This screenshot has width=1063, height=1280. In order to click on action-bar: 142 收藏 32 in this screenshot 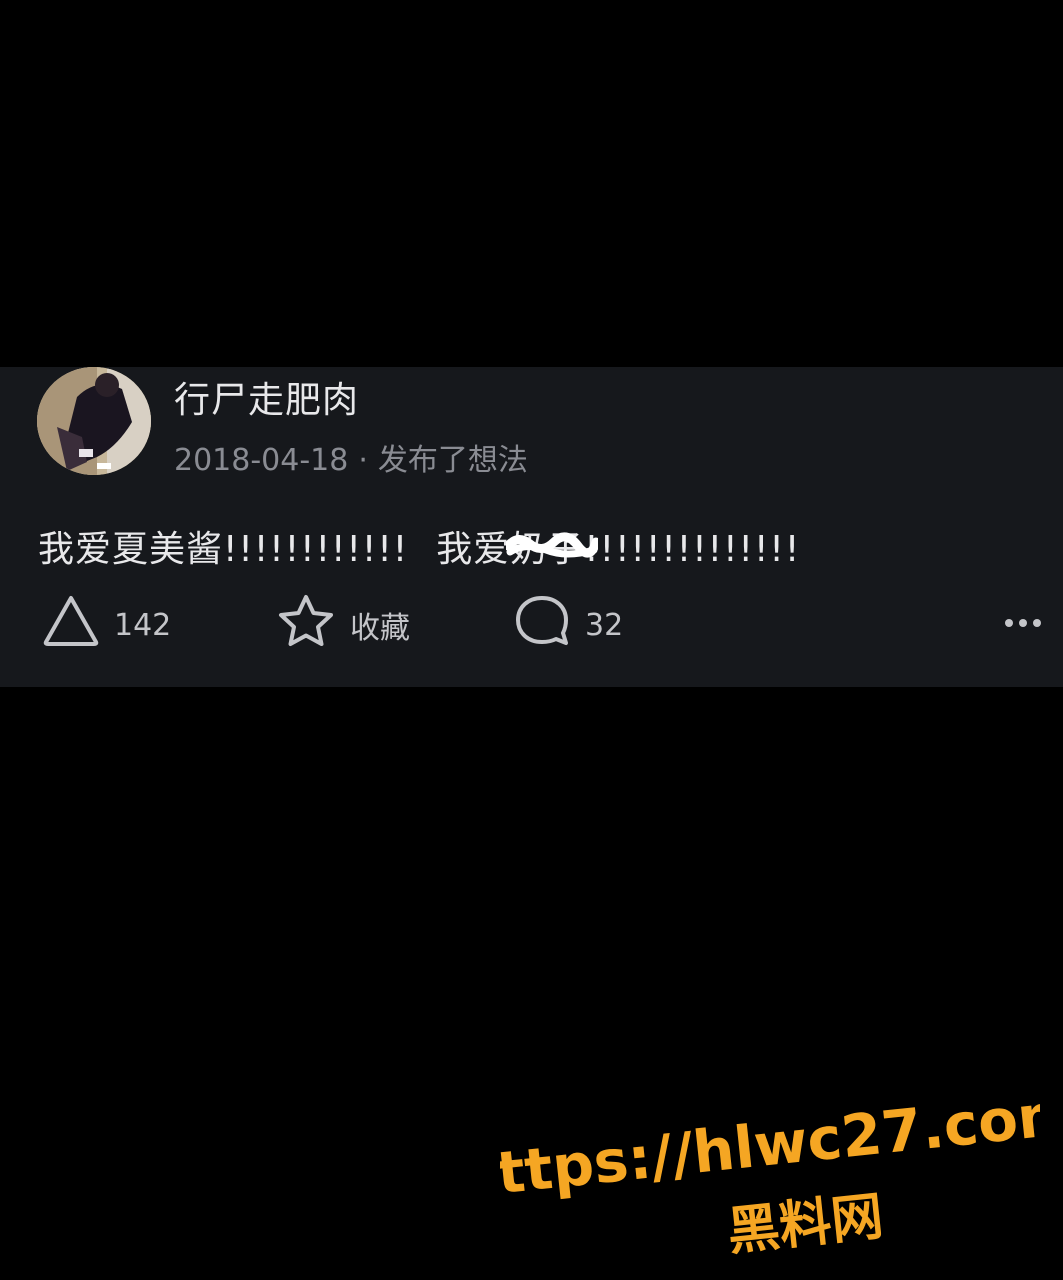, I will do `click(531, 625)`.